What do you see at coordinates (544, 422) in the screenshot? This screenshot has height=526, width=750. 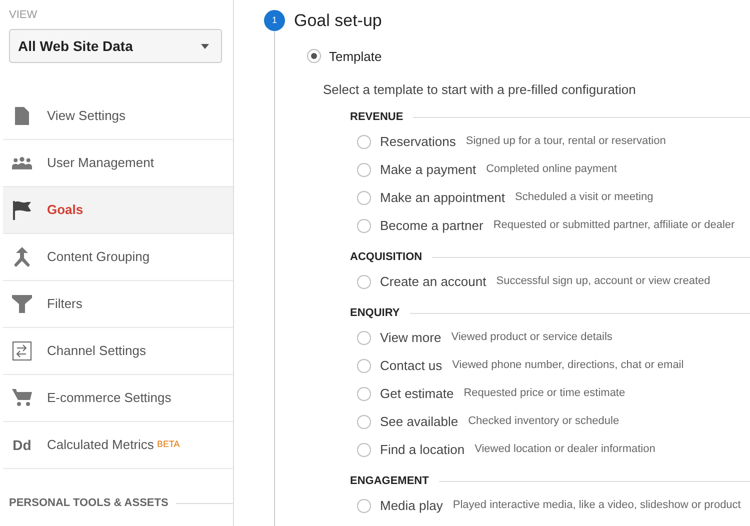 I see `option-description: Checked inventory or schedule` at bounding box center [544, 422].